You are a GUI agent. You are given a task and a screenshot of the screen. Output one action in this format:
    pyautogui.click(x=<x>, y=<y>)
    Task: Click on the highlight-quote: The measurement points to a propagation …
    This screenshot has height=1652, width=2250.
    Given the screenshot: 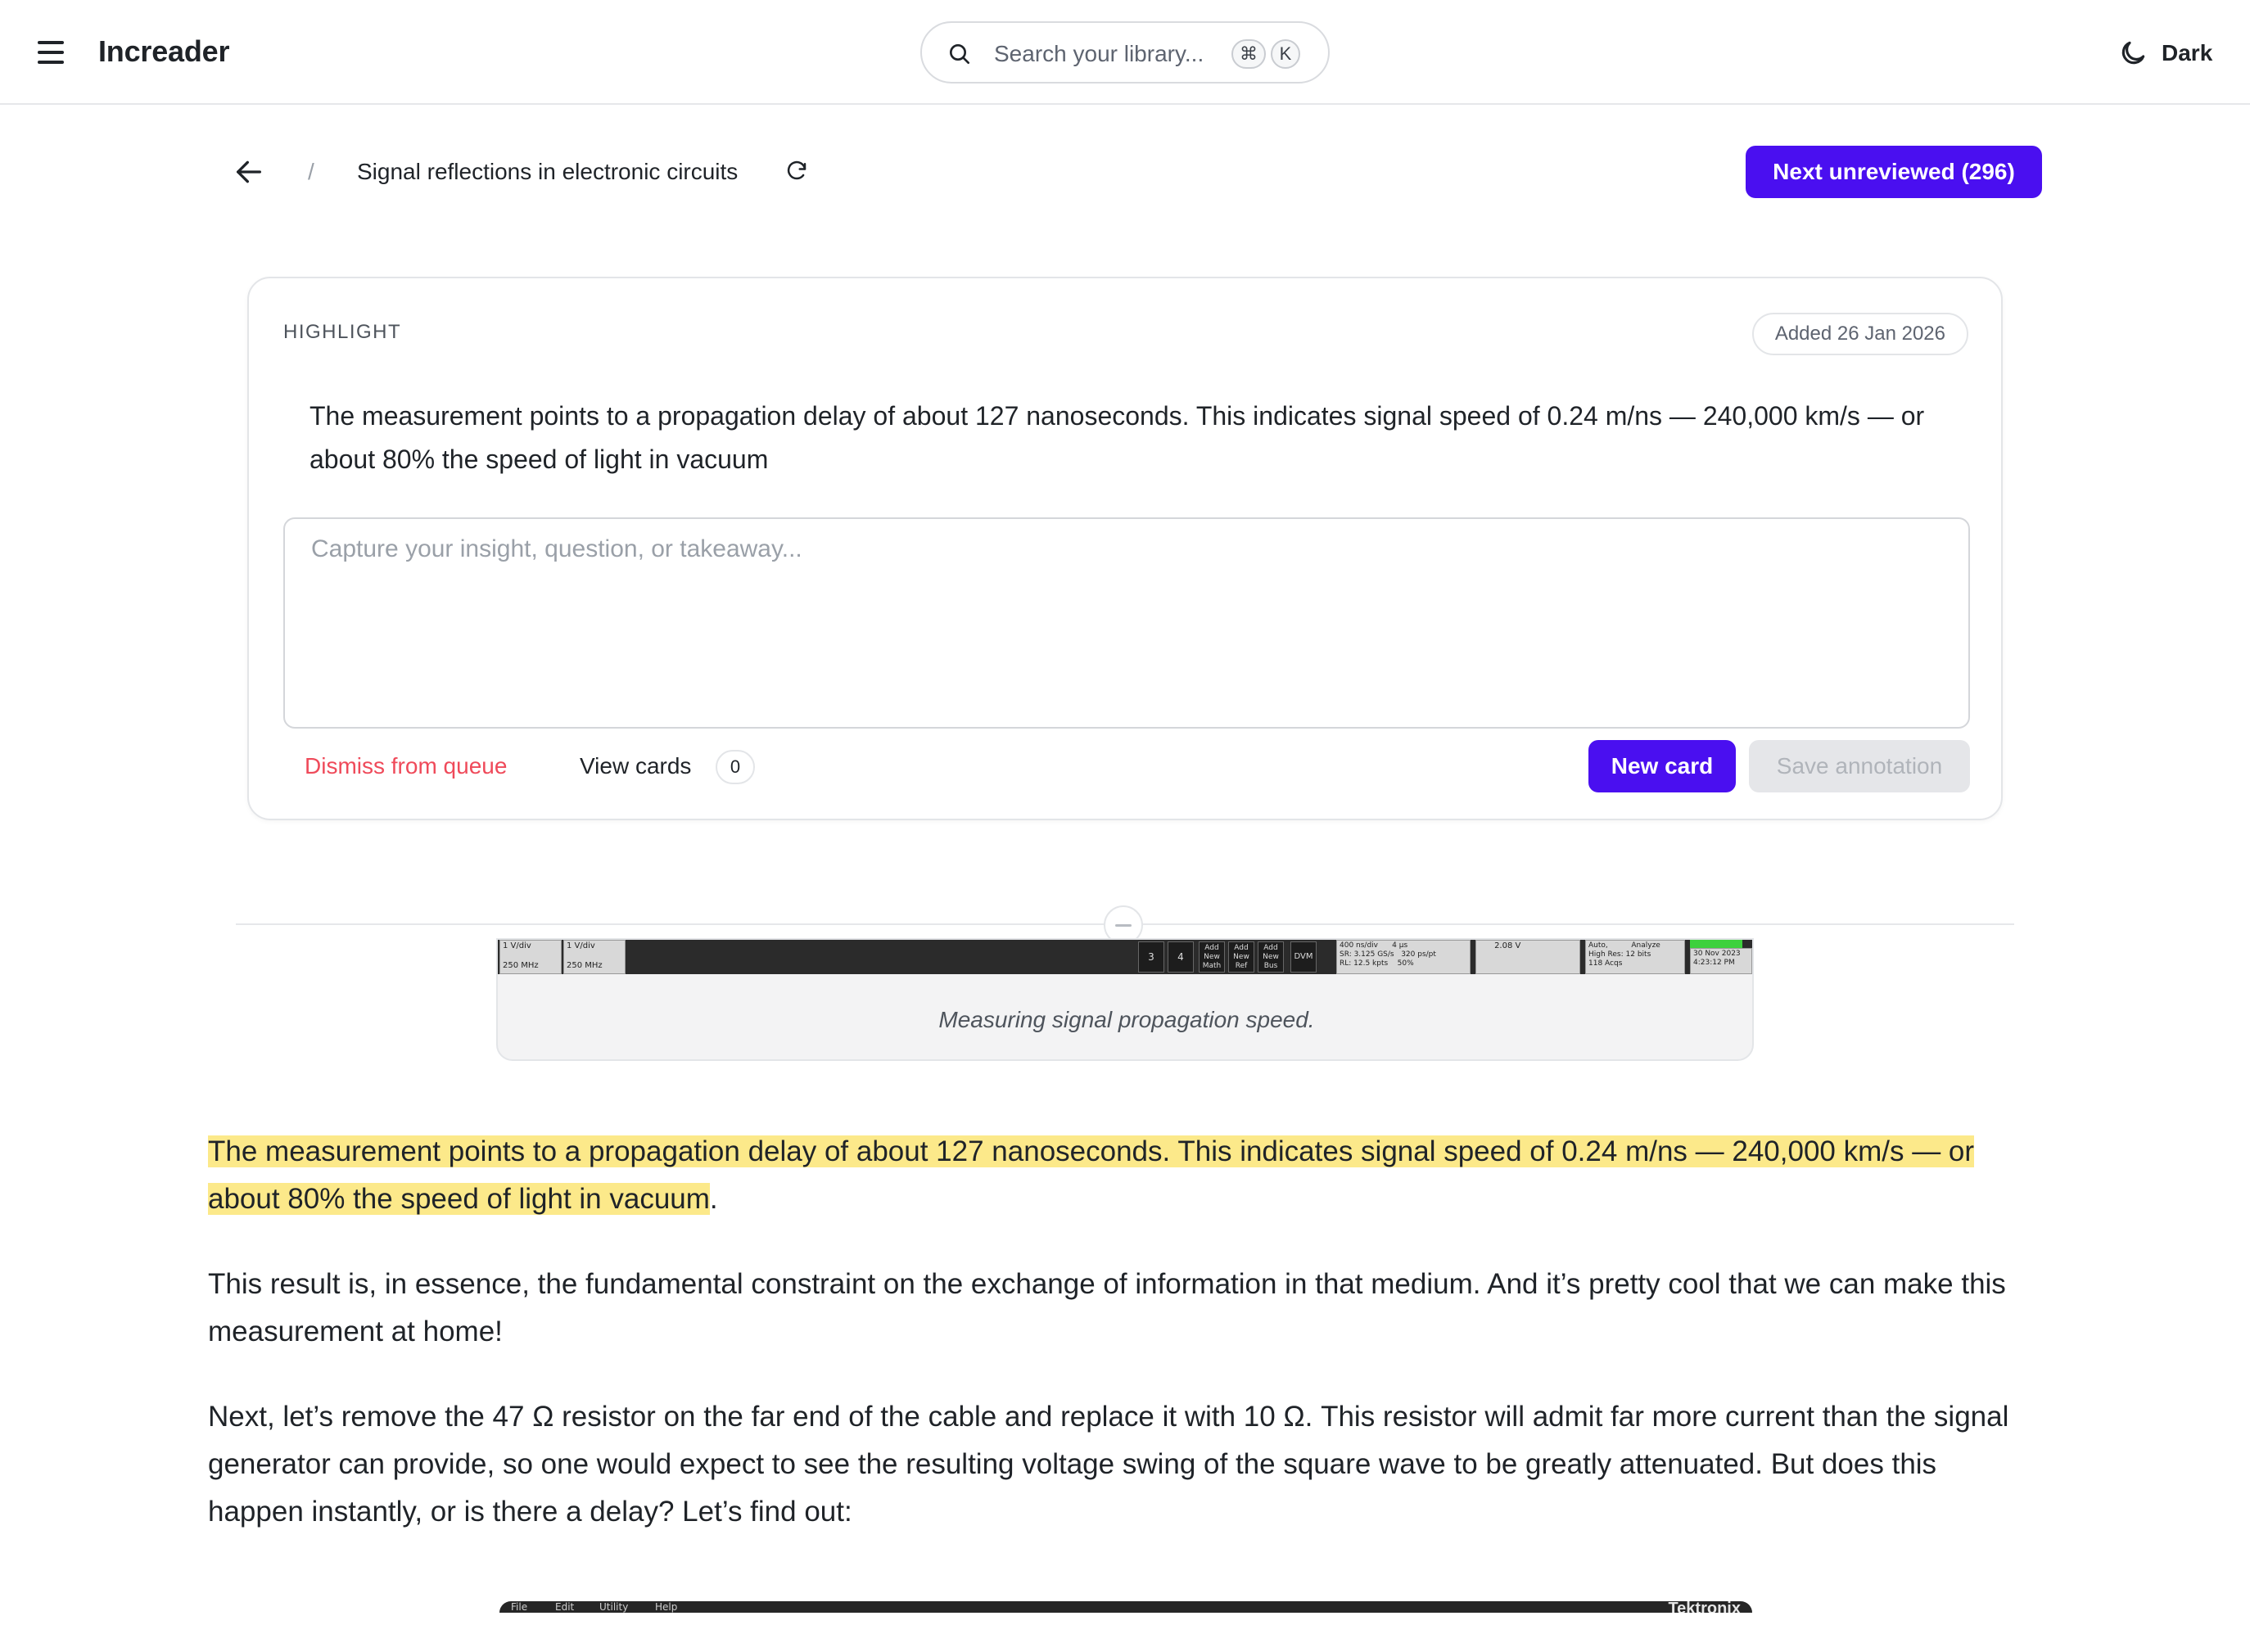 What is the action you would take?
    pyautogui.click(x=1117, y=437)
    